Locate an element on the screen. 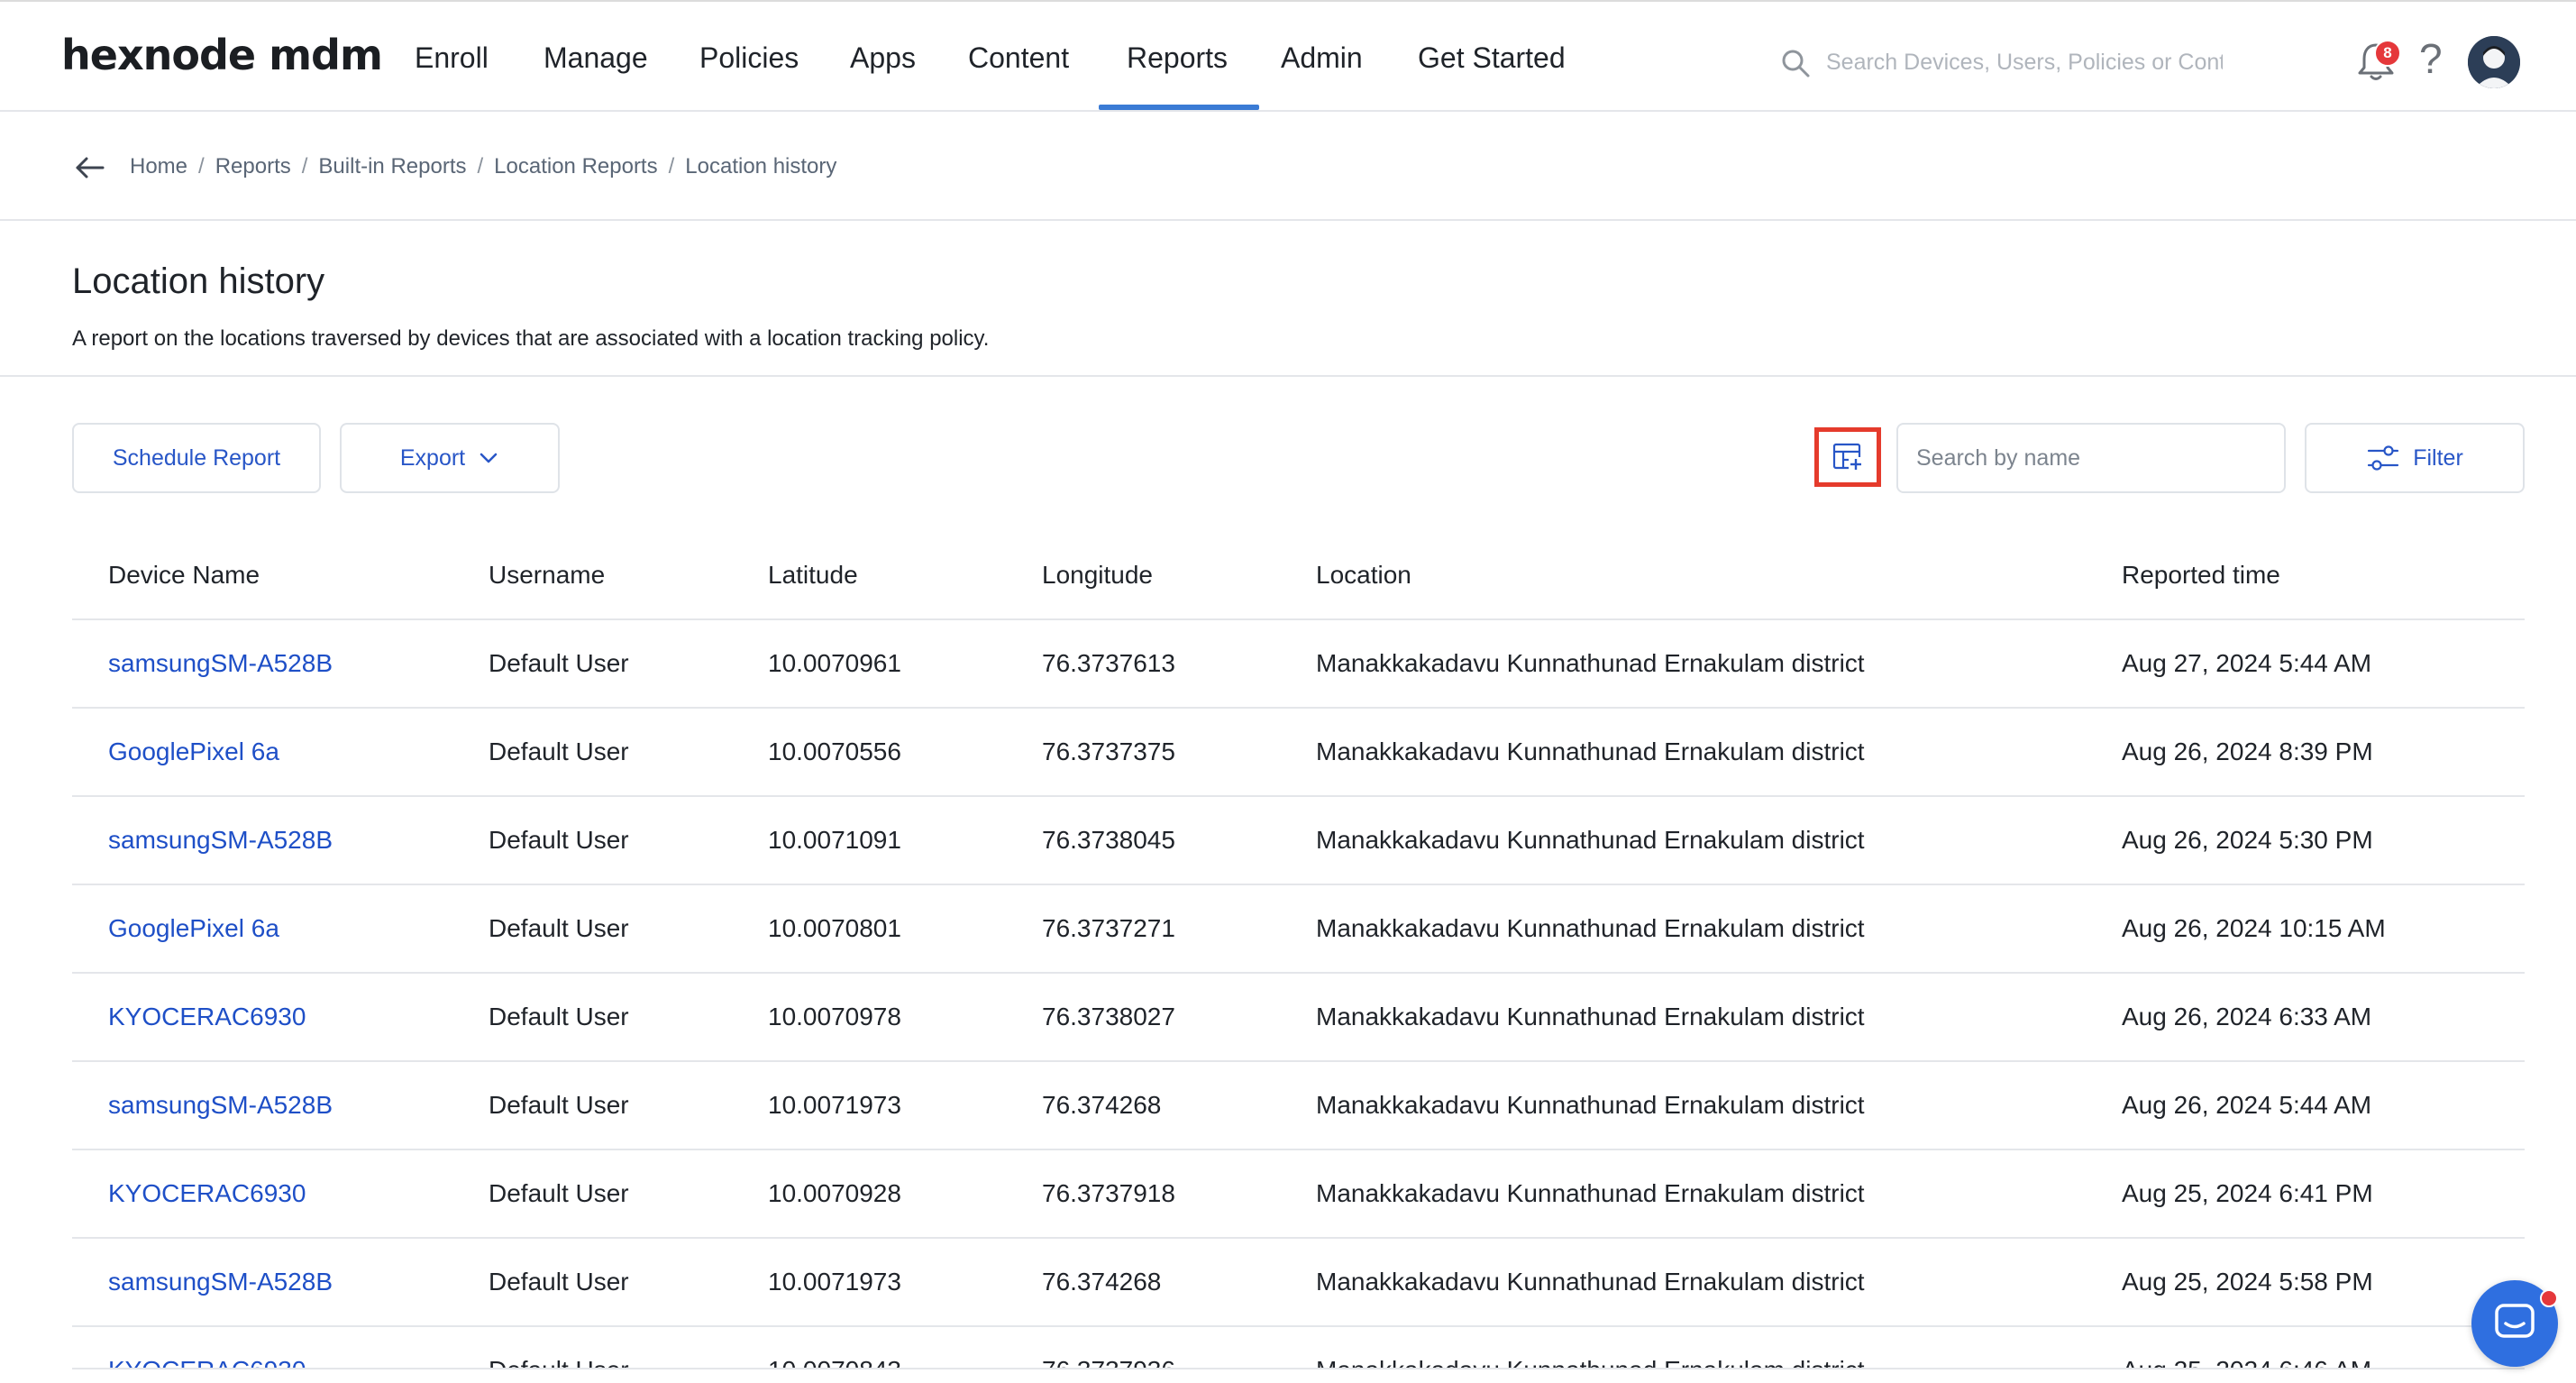 This screenshot has height=1383, width=2576. user-avatar-icon is located at coordinates (2494, 62).